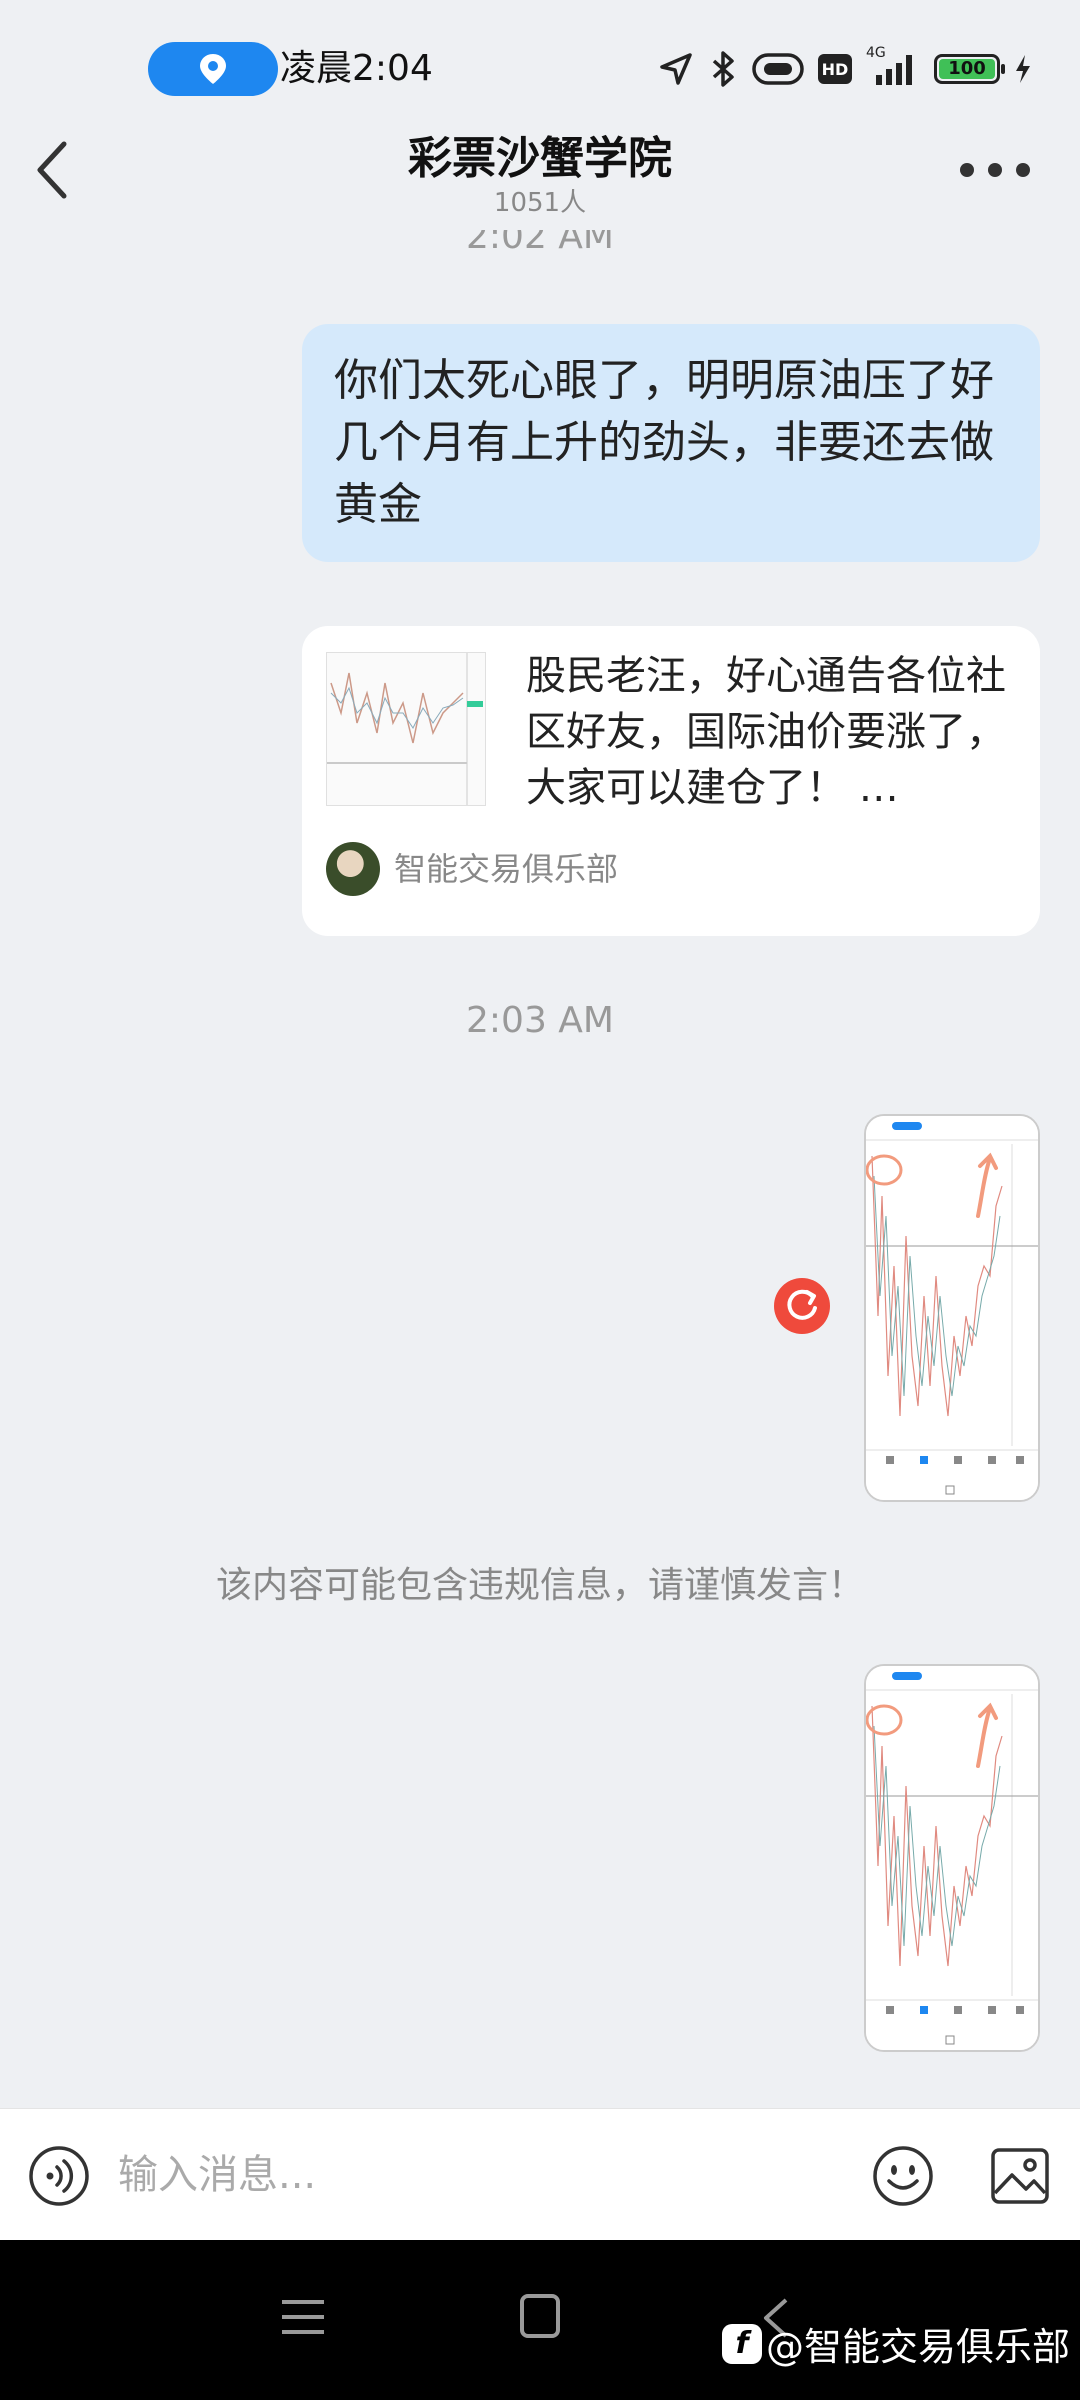 The image size is (1080, 2400). I want to click on menu-icon, so click(303, 2317).